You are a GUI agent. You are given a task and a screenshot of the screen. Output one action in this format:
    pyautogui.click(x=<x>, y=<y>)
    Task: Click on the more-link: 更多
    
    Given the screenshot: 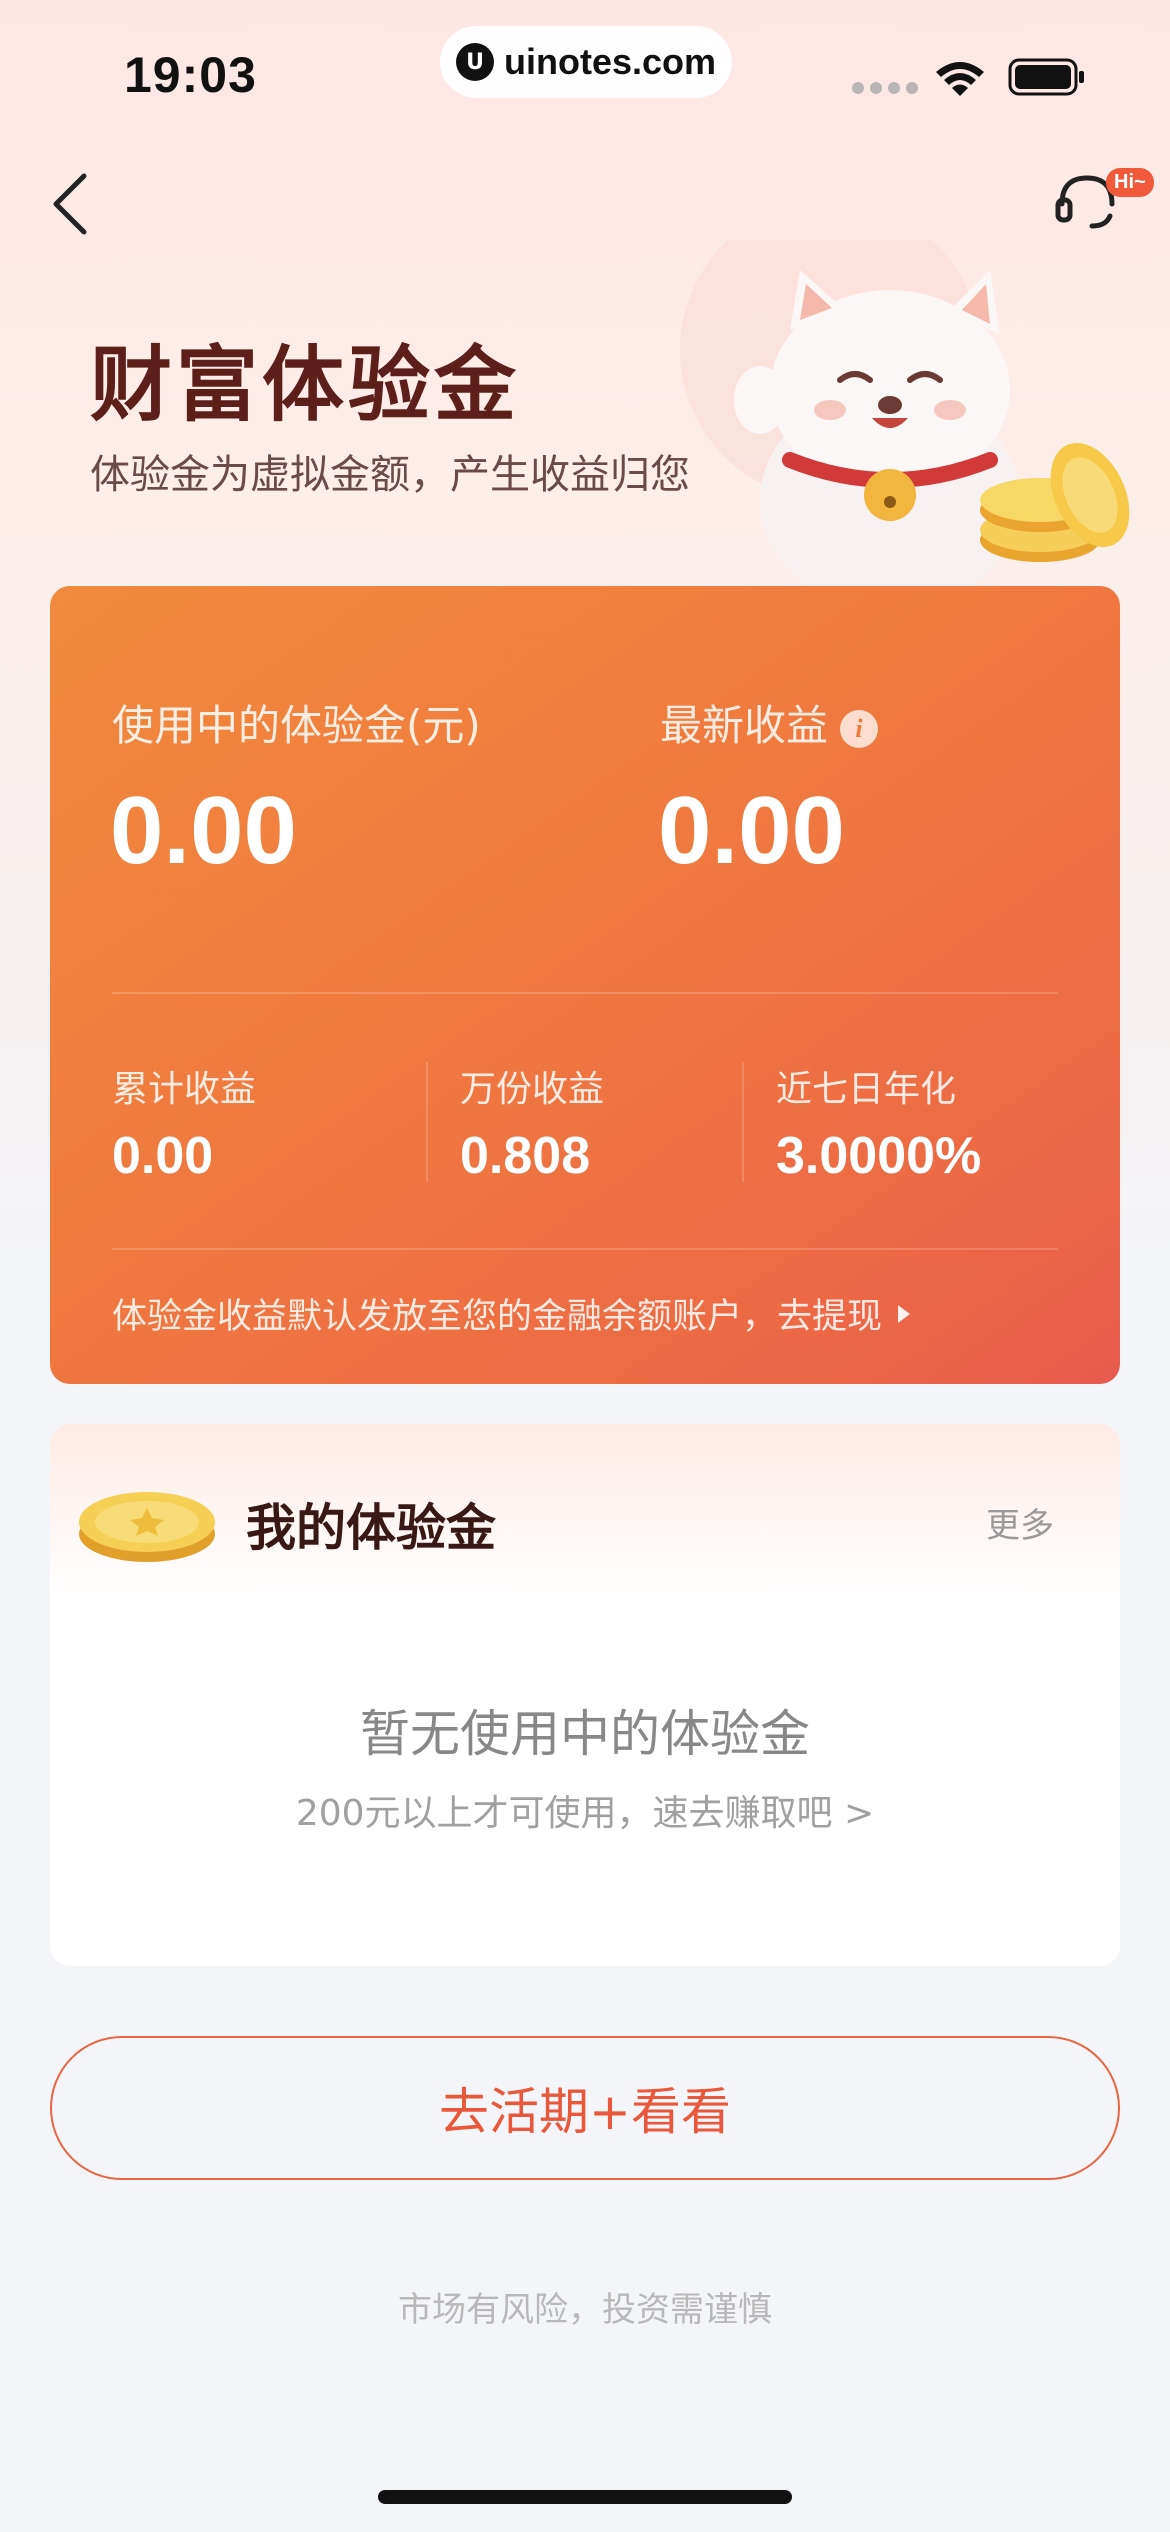 What is the action you would take?
    pyautogui.click(x=1020, y=1522)
    